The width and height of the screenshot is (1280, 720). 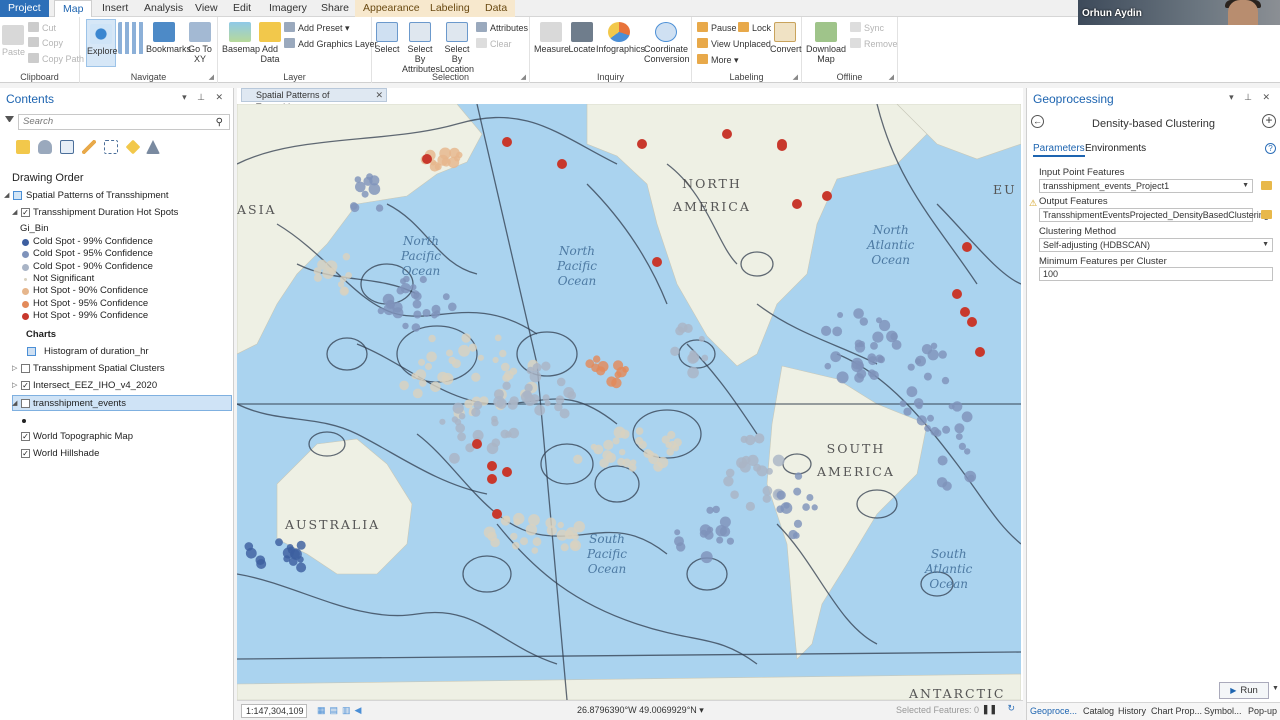 I want to click on labeling-icon, so click(x=133, y=147).